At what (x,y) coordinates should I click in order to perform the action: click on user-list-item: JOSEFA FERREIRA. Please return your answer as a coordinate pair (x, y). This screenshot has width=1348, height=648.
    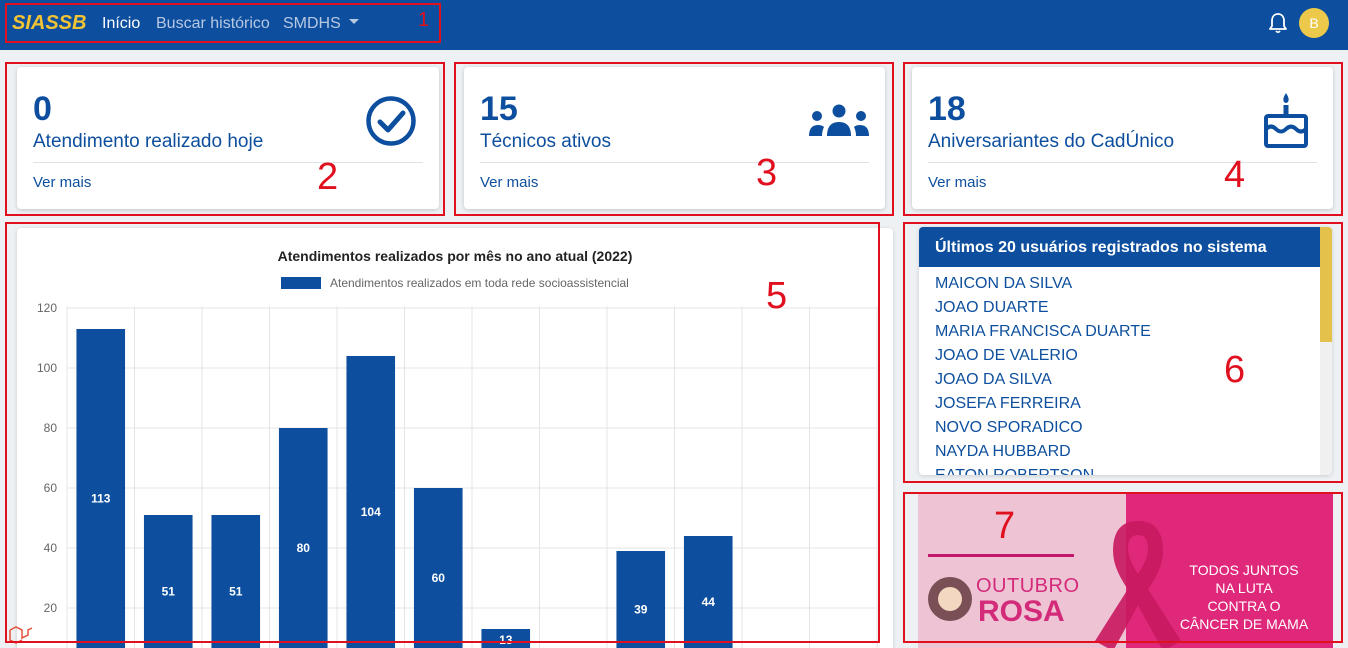
    Looking at the image, I should click on (1008, 404).